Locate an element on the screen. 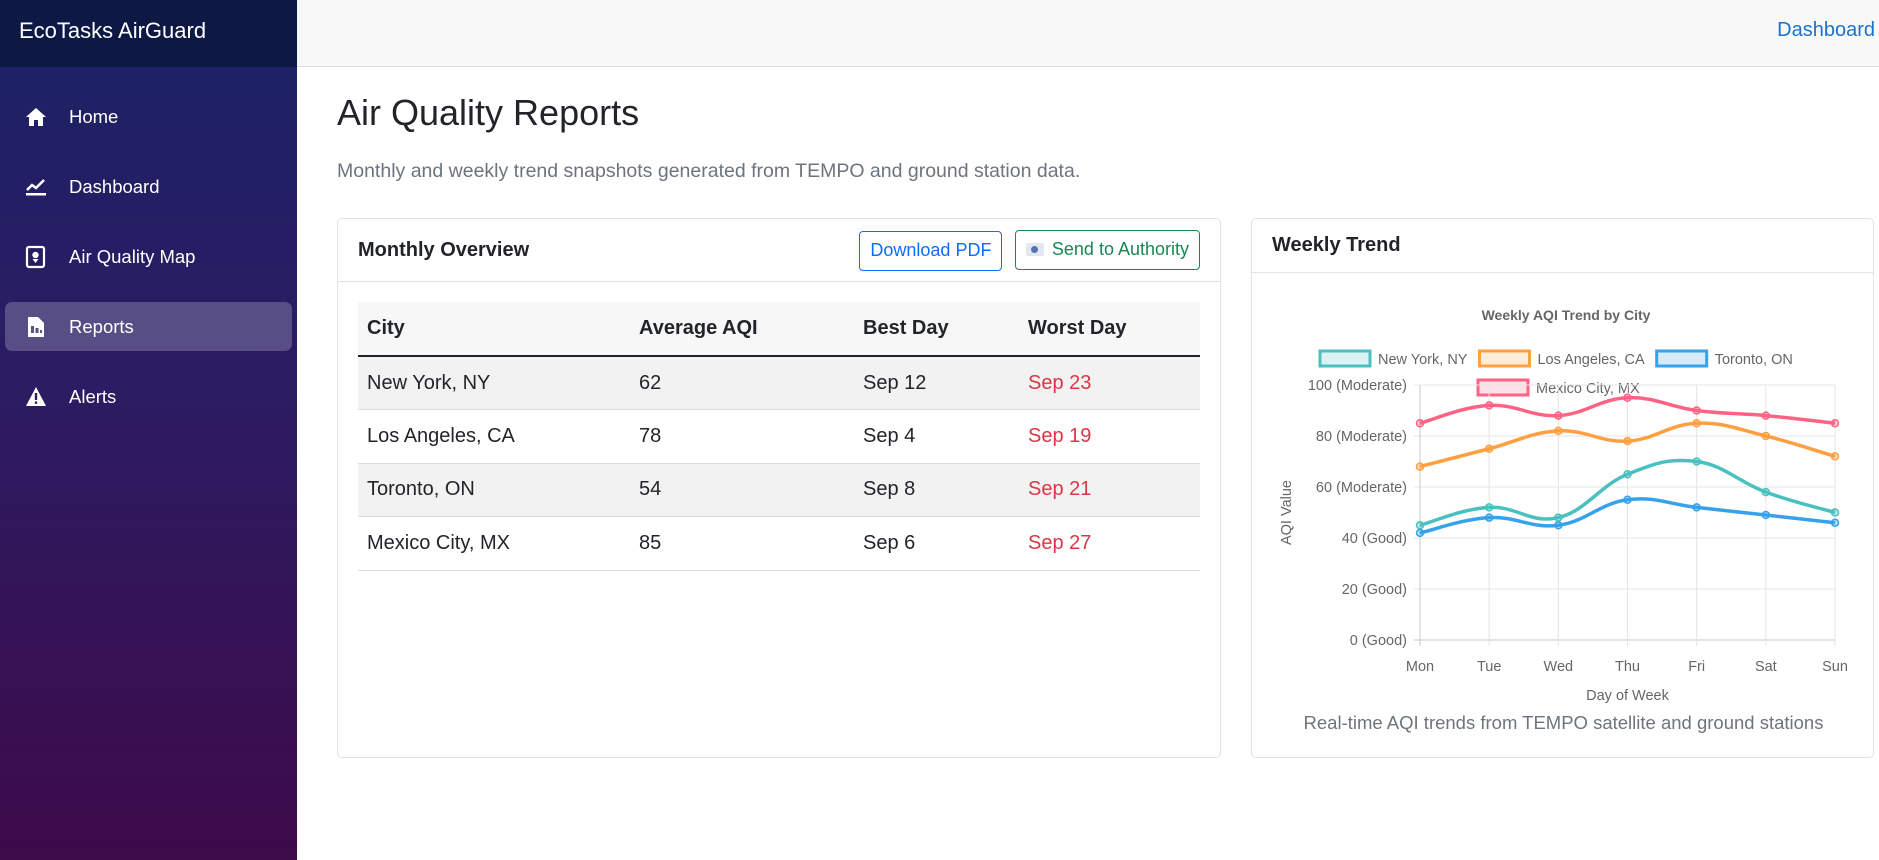 This screenshot has width=1879, height=860. cell-city: Mexico City, MX is located at coordinates (494, 543).